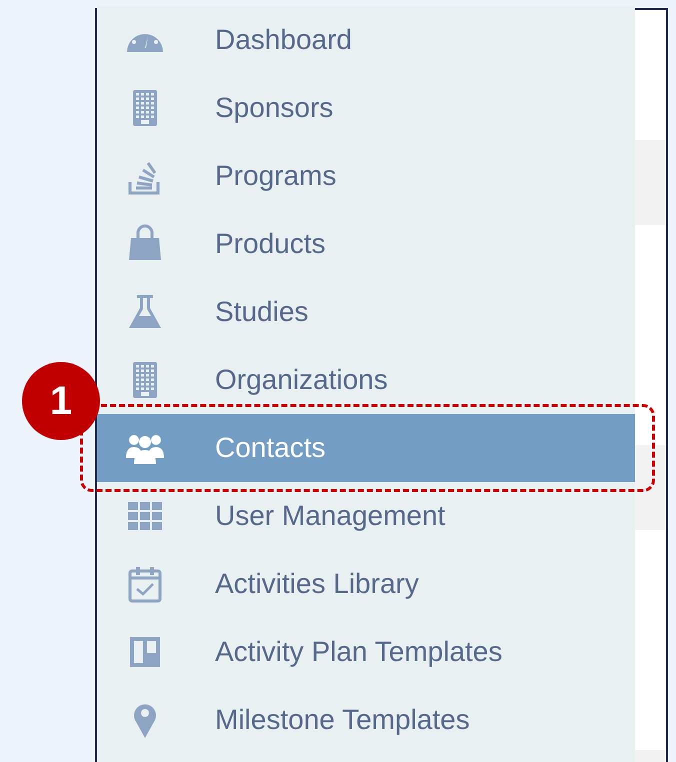 This screenshot has width=676, height=762. I want to click on sidebar-item: Products, so click(366, 244).